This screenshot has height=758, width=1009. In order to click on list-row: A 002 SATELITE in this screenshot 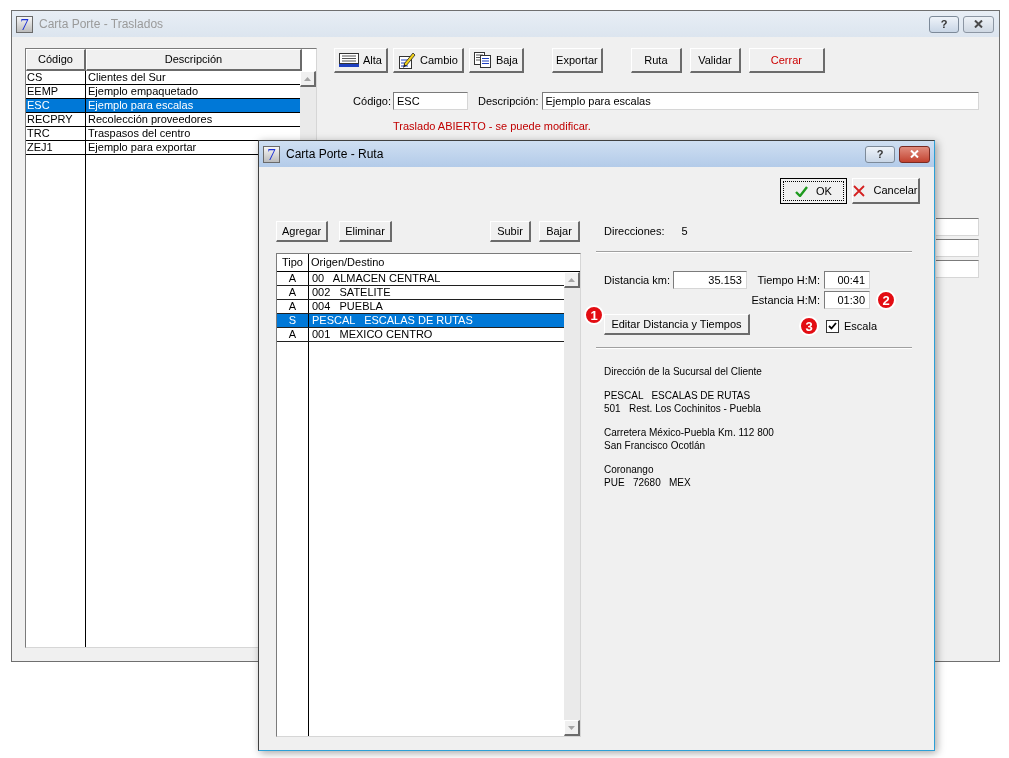, I will do `click(420, 293)`.